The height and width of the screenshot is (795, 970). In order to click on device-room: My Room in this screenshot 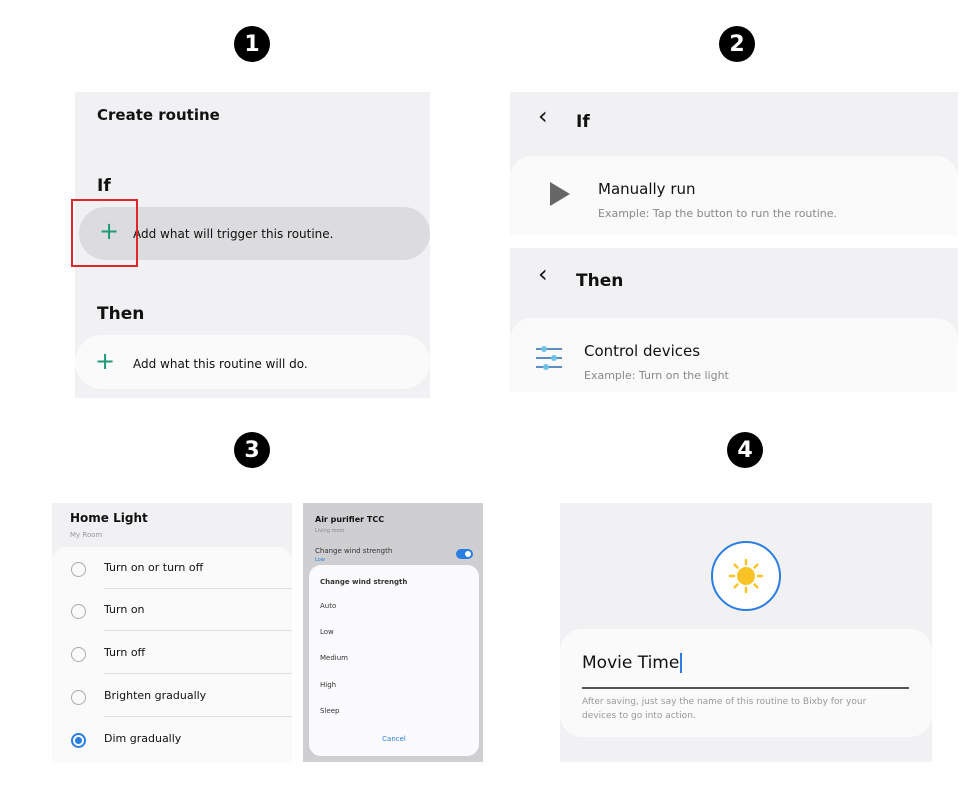, I will do `click(86, 535)`.